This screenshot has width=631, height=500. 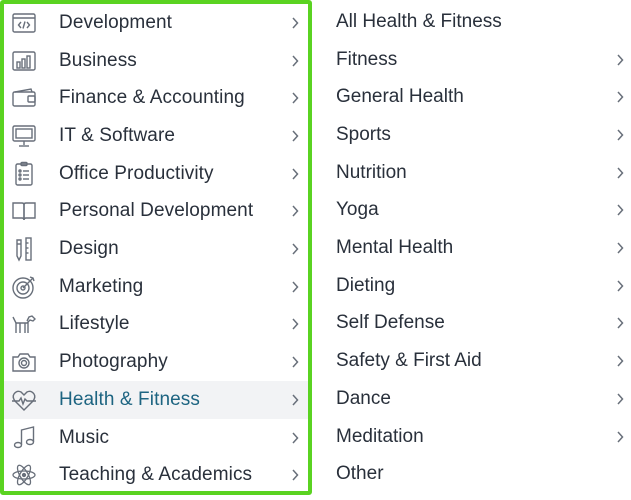 What do you see at coordinates (156, 325) in the screenshot?
I see `category-item-lifestyle: Lifestyle` at bounding box center [156, 325].